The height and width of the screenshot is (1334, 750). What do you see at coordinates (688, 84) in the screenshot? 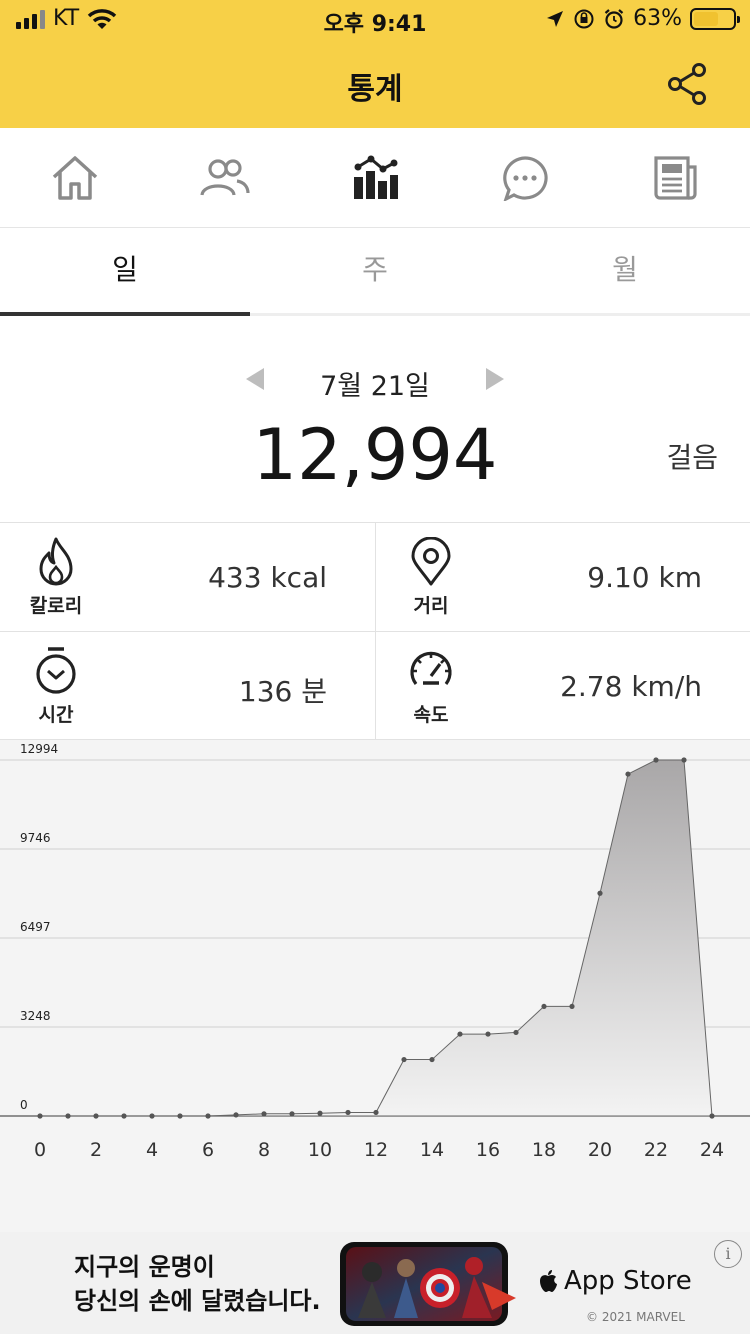
I see `share-icon` at bounding box center [688, 84].